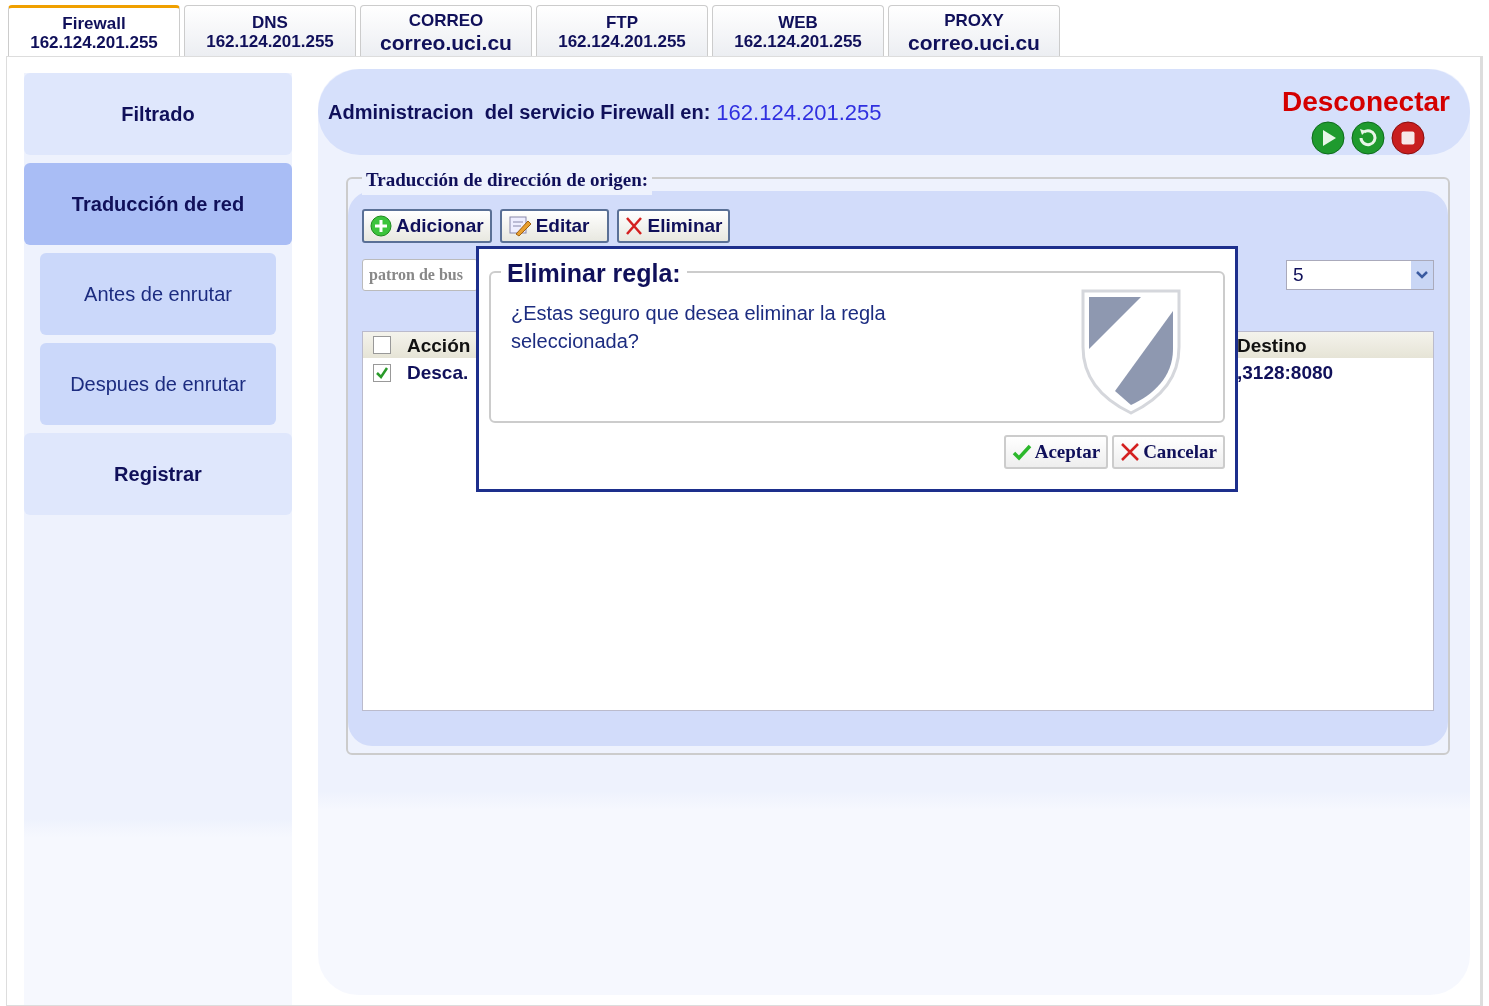 The height and width of the screenshot is (1006, 1489). Describe the element at coordinates (1335, 345) in the screenshot. I see `column-header: Destino` at that location.